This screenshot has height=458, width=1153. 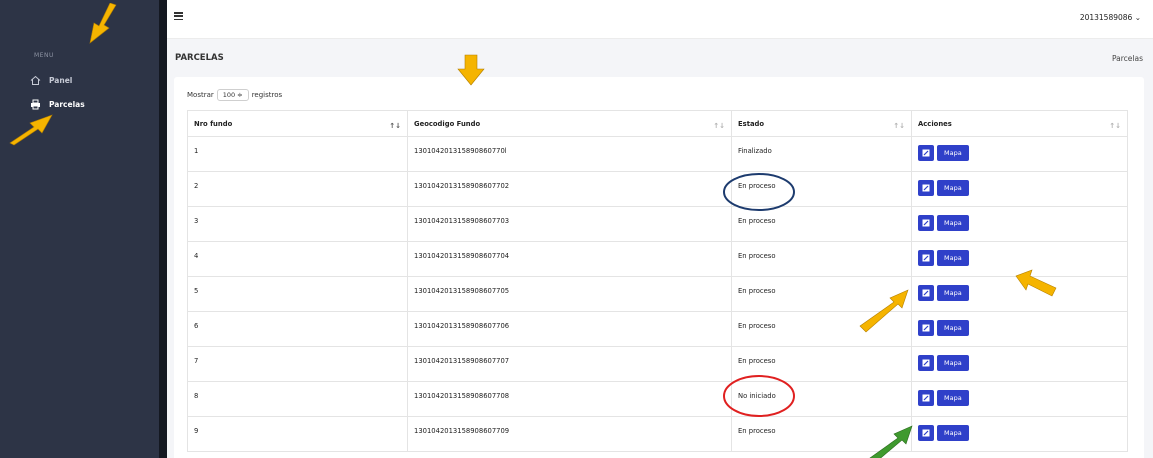 I want to click on hamburger-menu-icon, so click(x=178, y=16).